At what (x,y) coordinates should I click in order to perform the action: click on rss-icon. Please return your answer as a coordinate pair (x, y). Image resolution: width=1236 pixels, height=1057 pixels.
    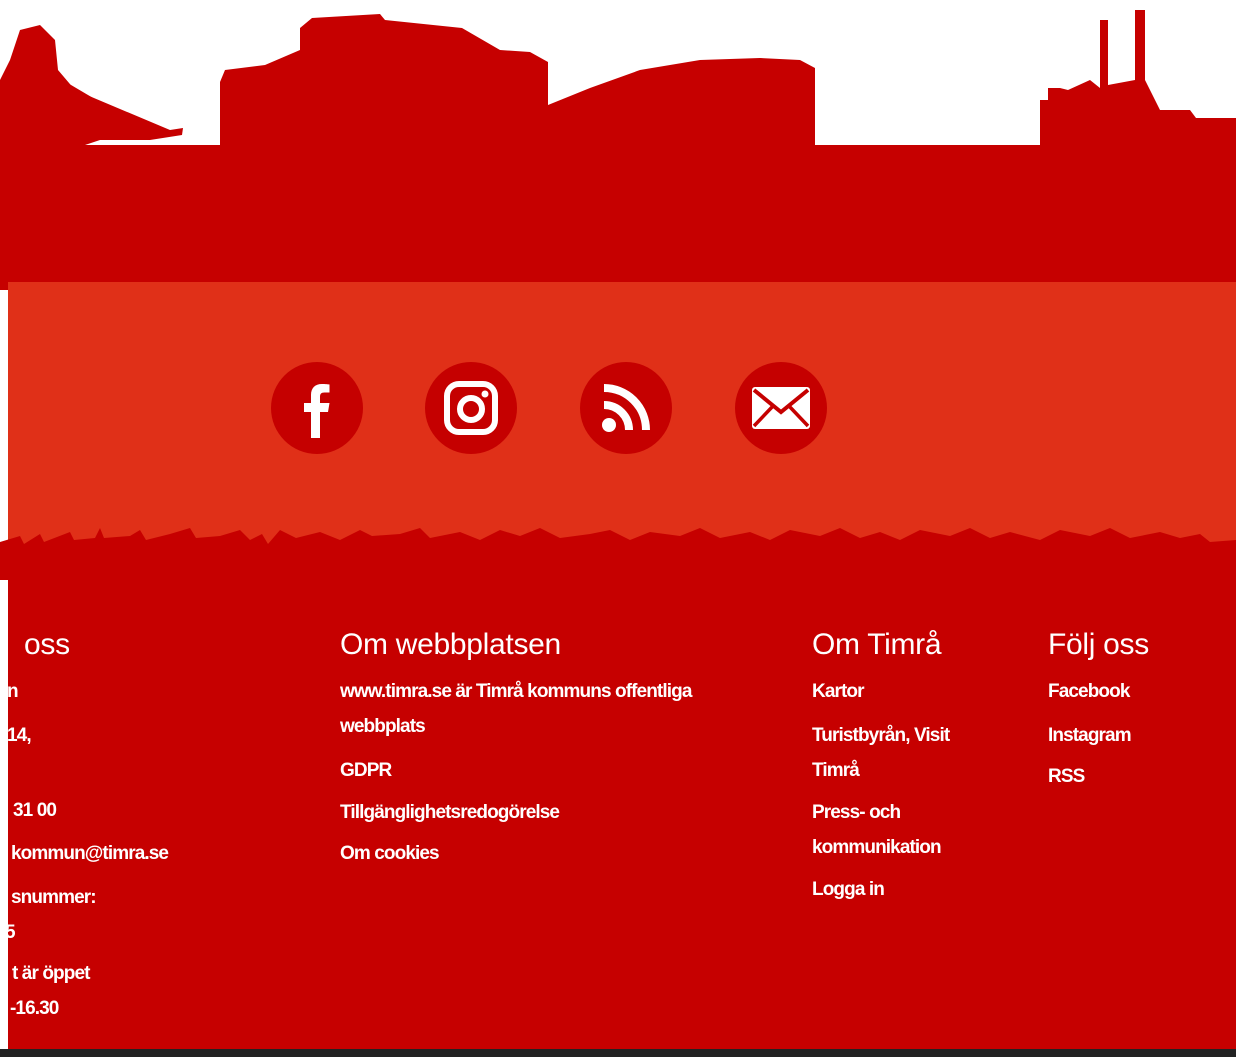
    Looking at the image, I should click on (626, 408).